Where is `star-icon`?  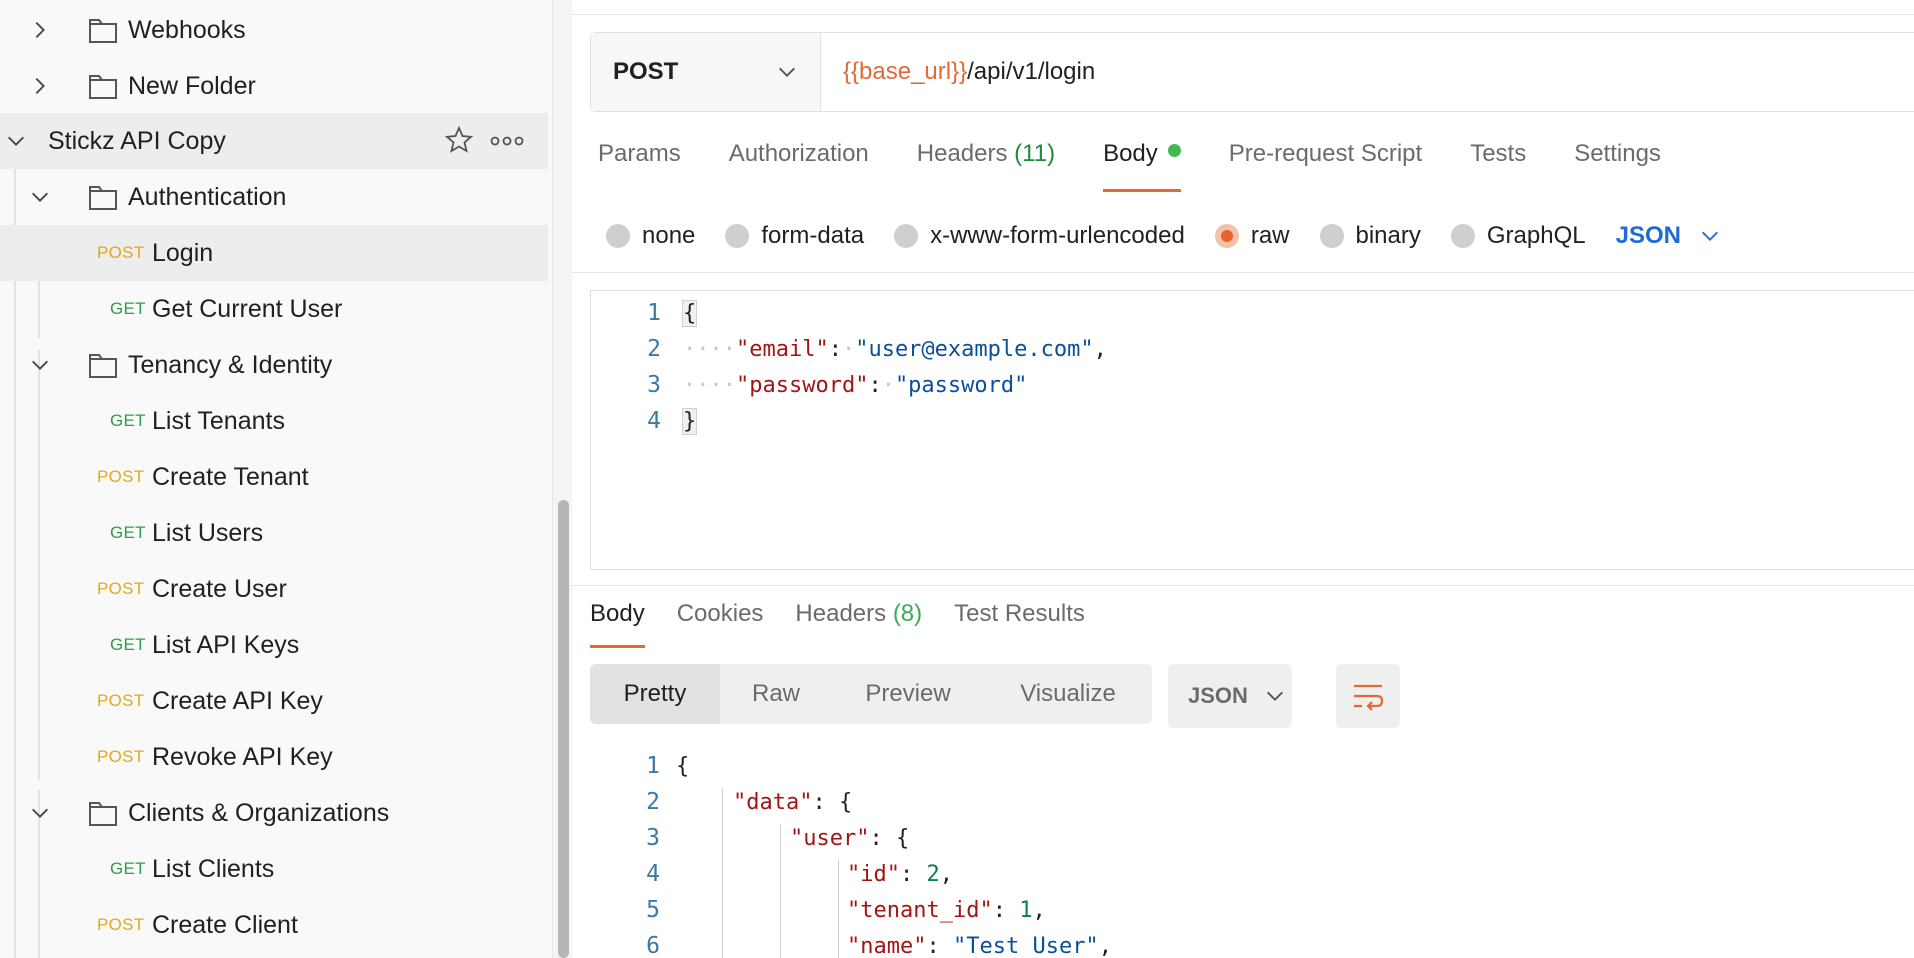
star-icon is located at coordinates (459, 140).